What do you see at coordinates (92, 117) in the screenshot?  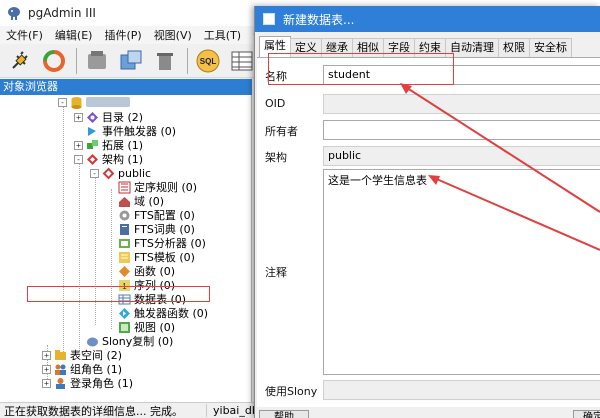 I see `catalog-icon` at bounding box center [92, 117].